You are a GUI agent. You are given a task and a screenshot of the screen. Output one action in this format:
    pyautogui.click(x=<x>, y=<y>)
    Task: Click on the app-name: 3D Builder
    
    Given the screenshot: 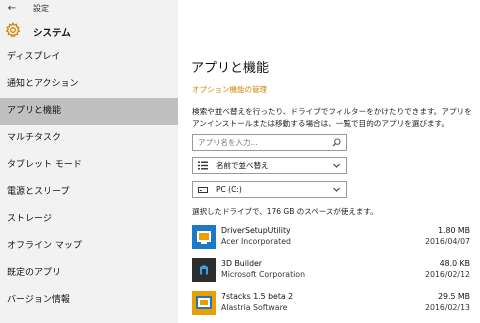 What is the action you would take?
    pyautogui.click(x=242, y=263)
    